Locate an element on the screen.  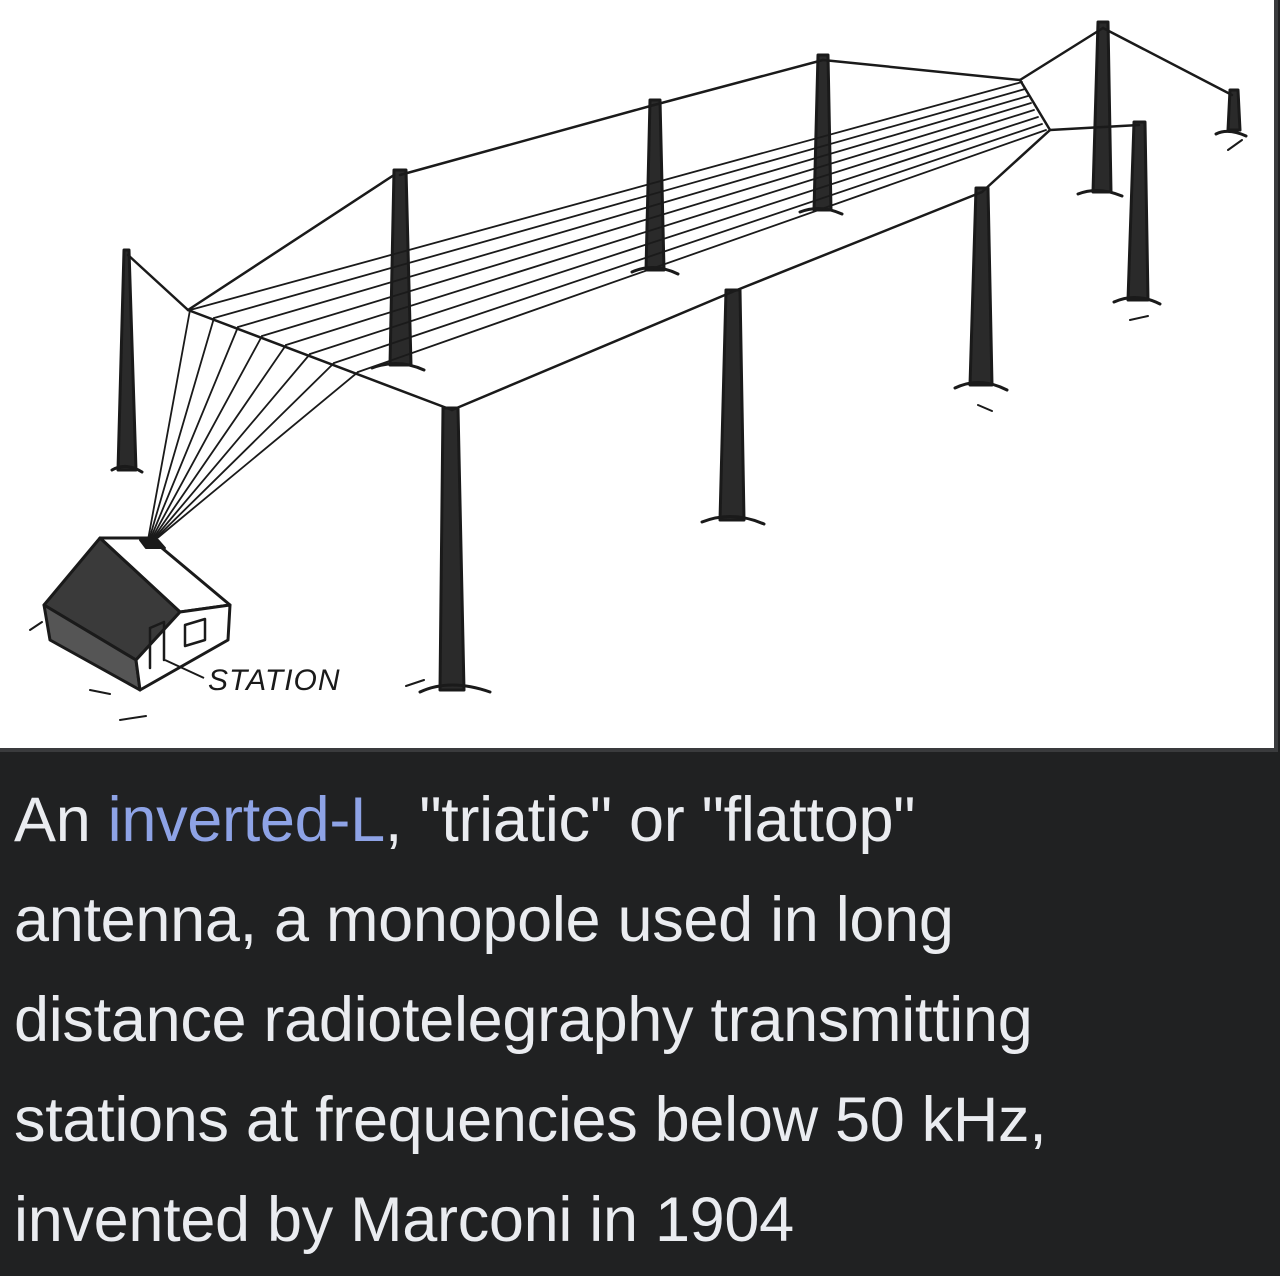
caption-line: invented by Marconi in 1904 is located at coordinates (404, 1220).